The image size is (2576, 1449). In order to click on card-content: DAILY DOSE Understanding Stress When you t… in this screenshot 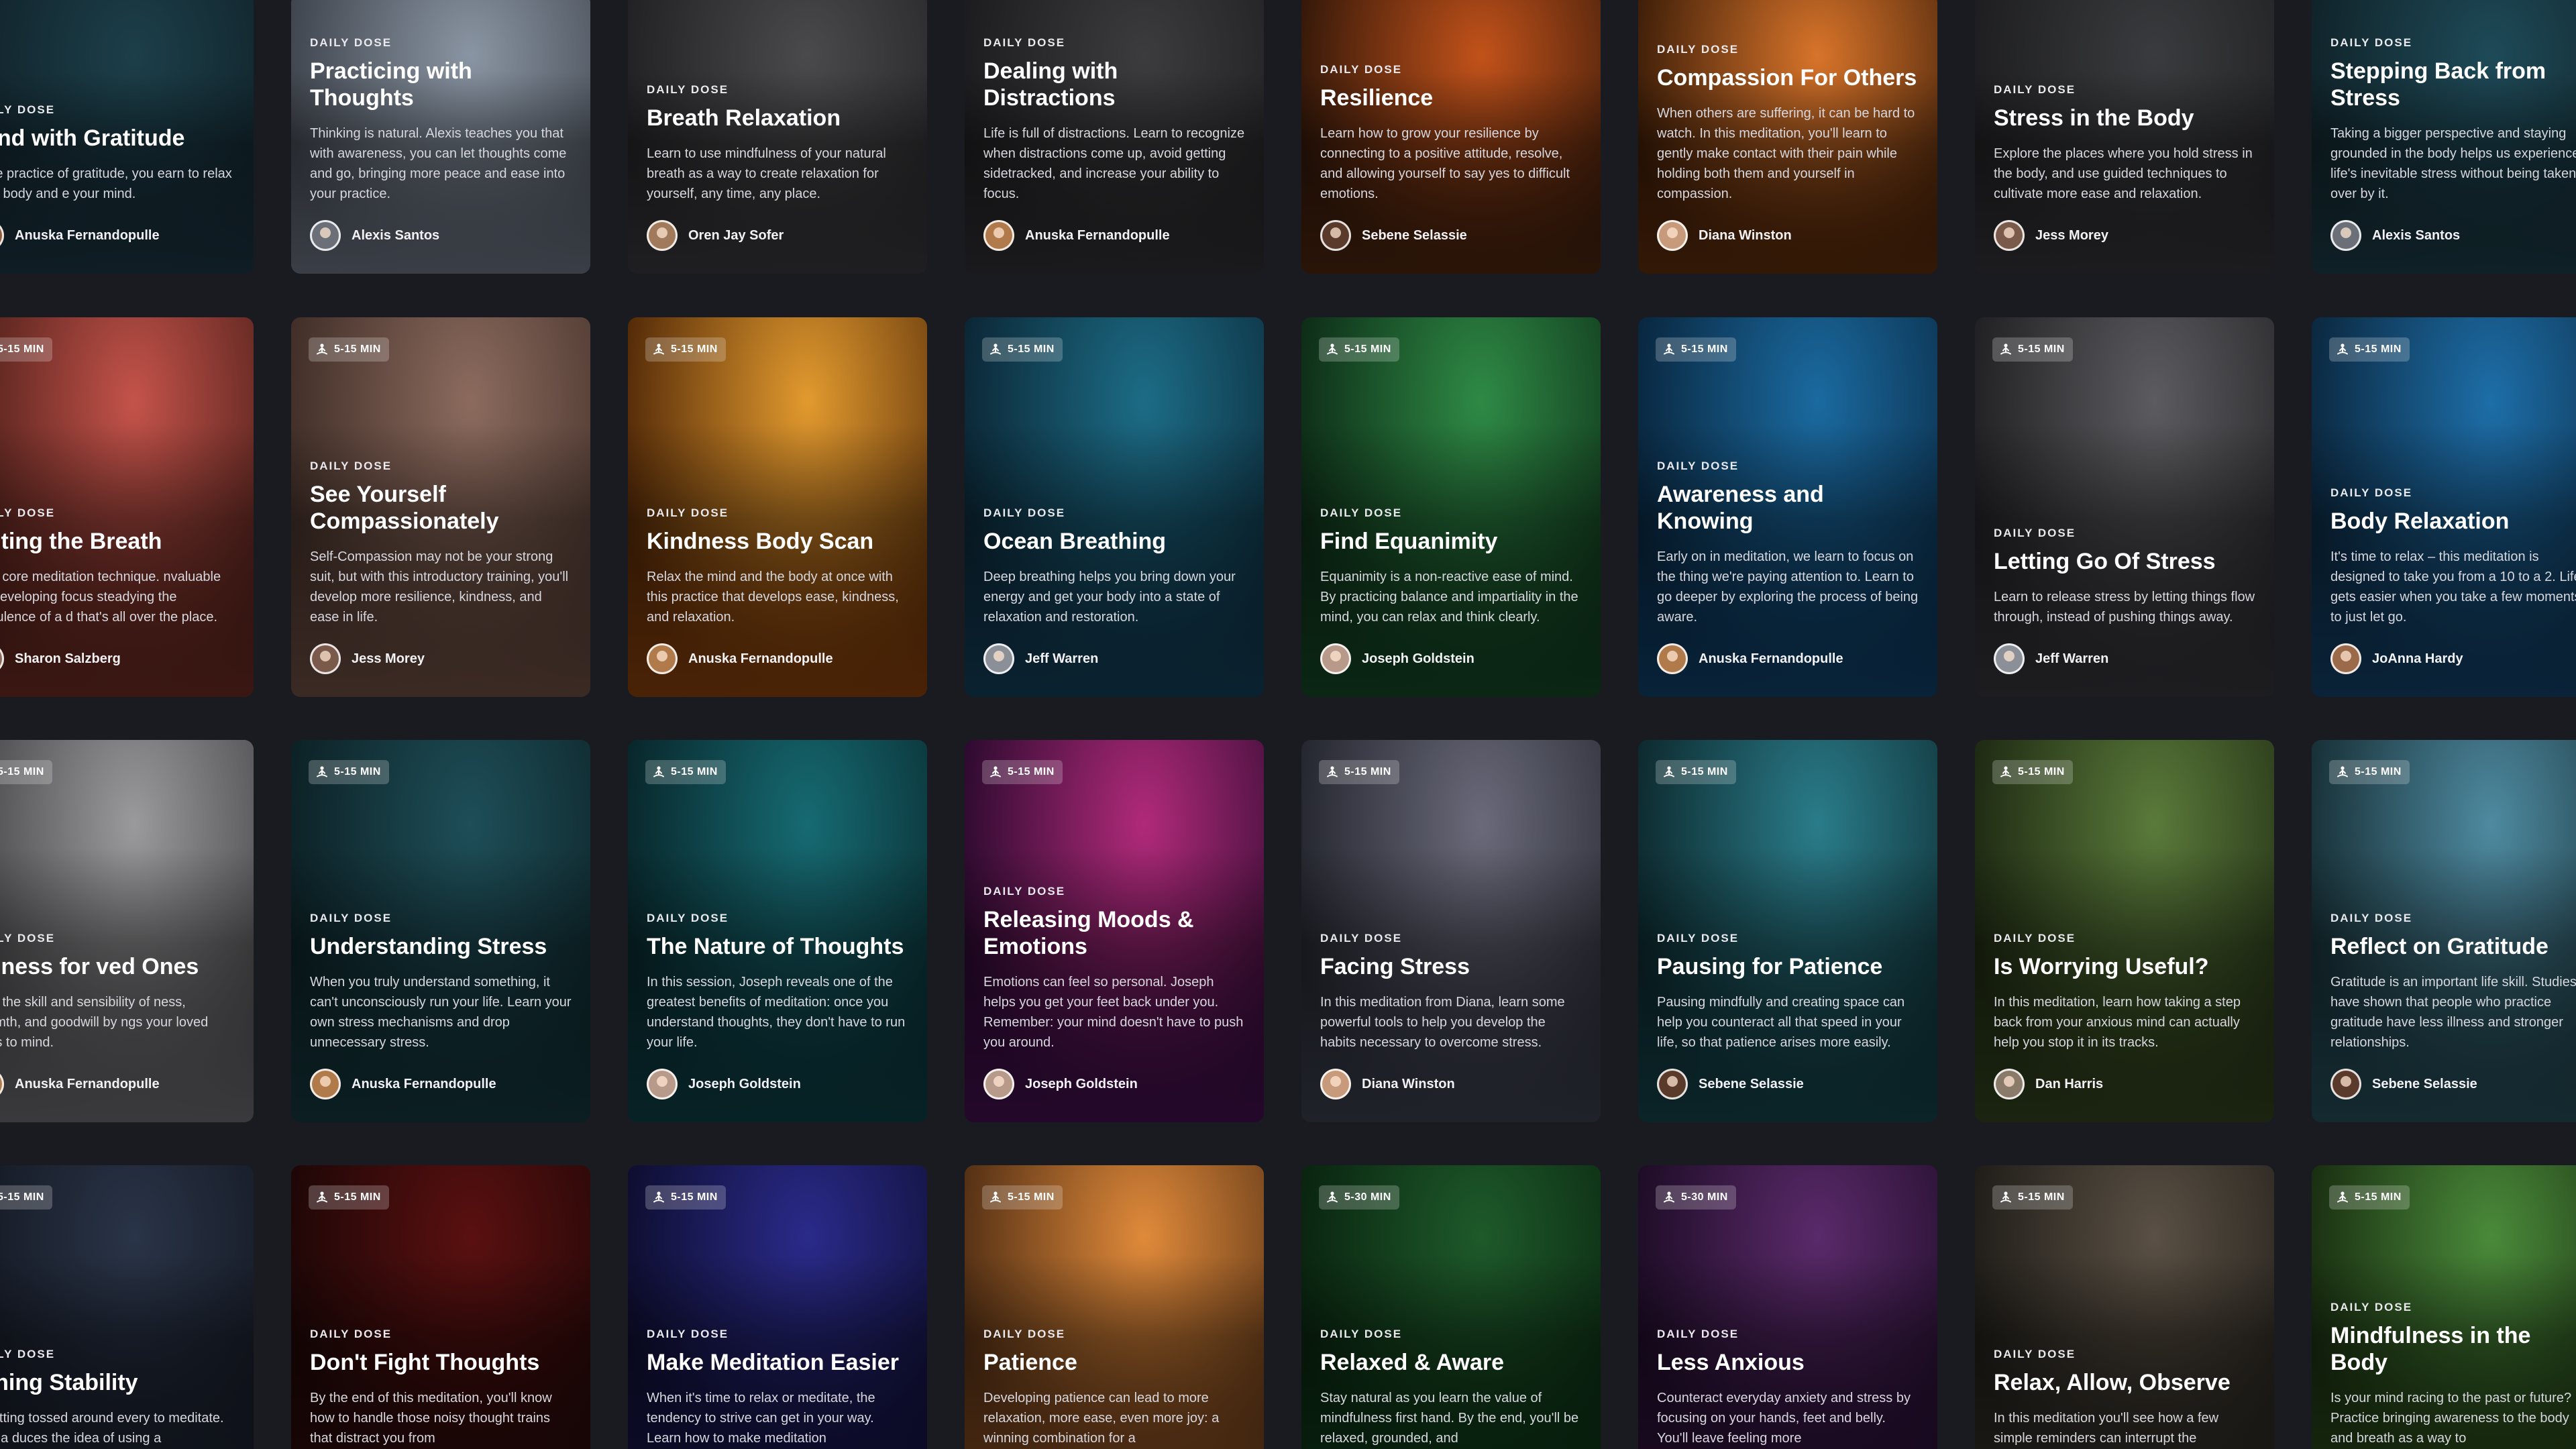, I will do `click(440, 1017)`.